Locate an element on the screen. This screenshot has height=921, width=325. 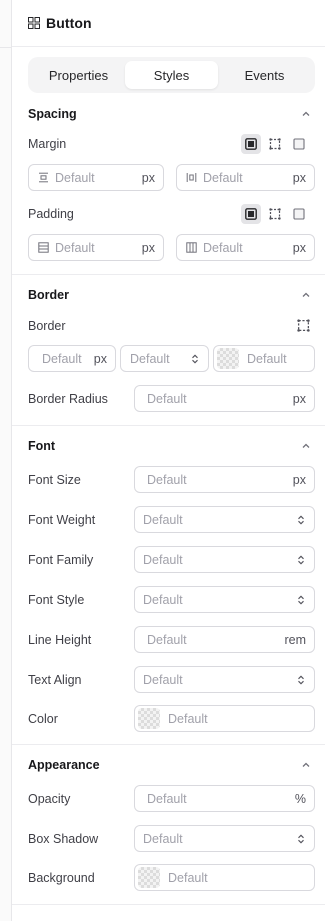
padding-vertical-icon is located at coordinates (43, 247).